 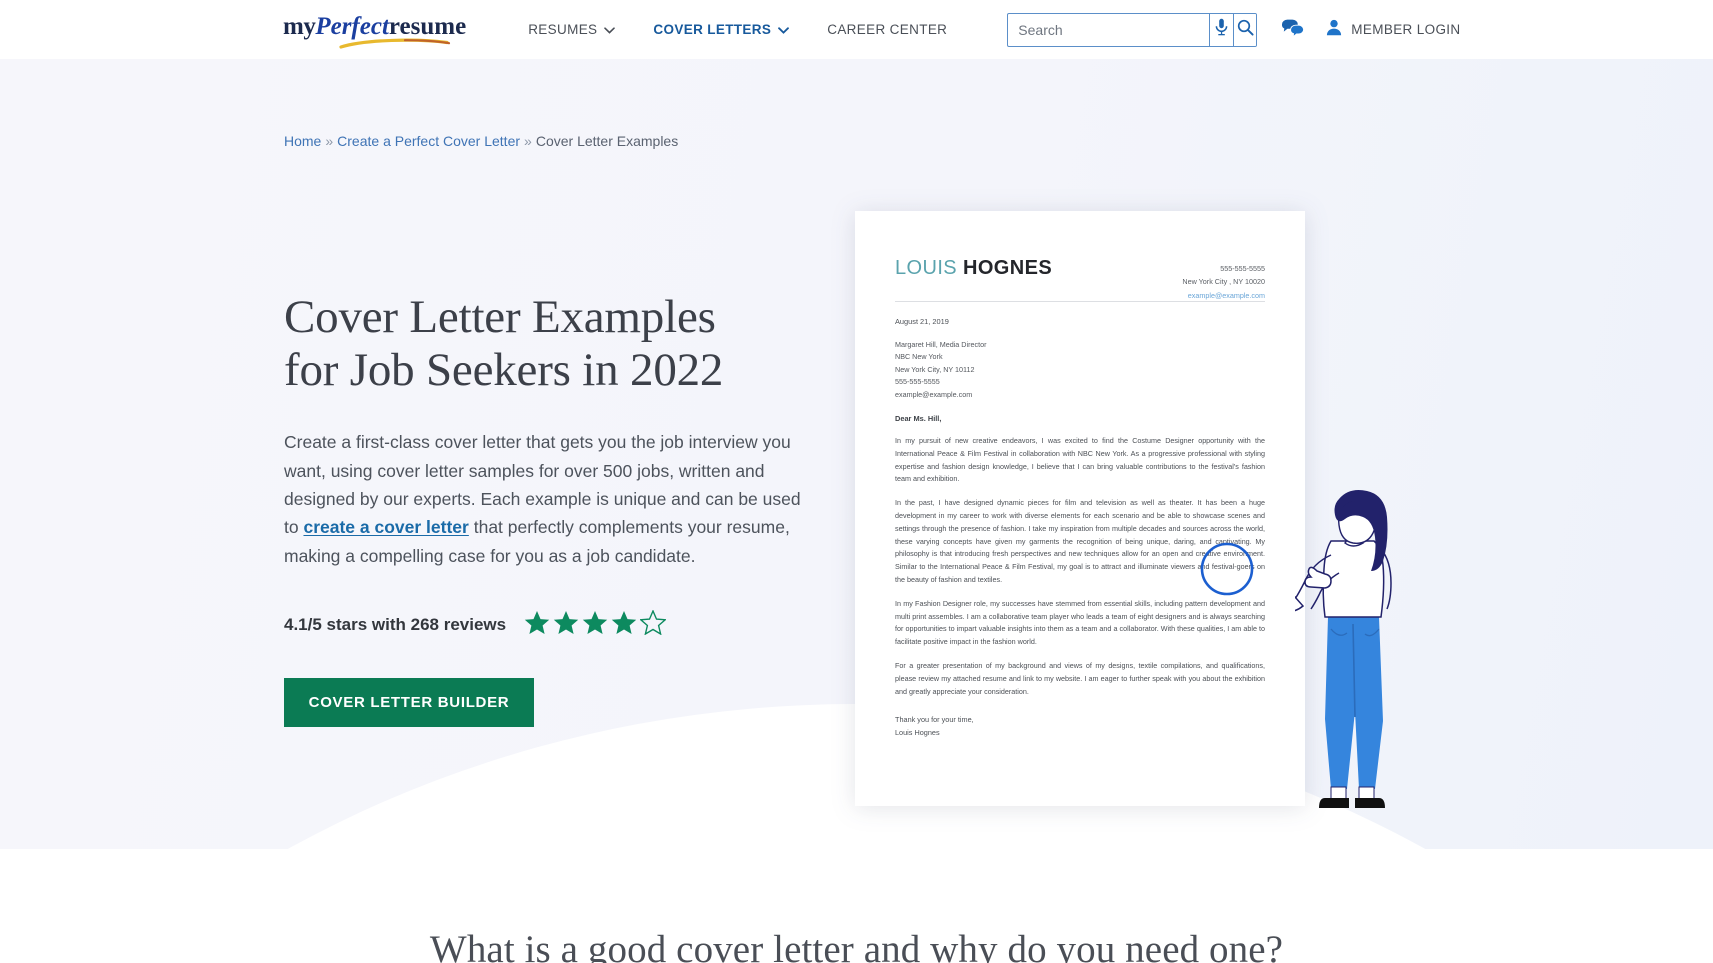 I want to click on logo-text-perfect: Perfect, so click(x=352, y=26).